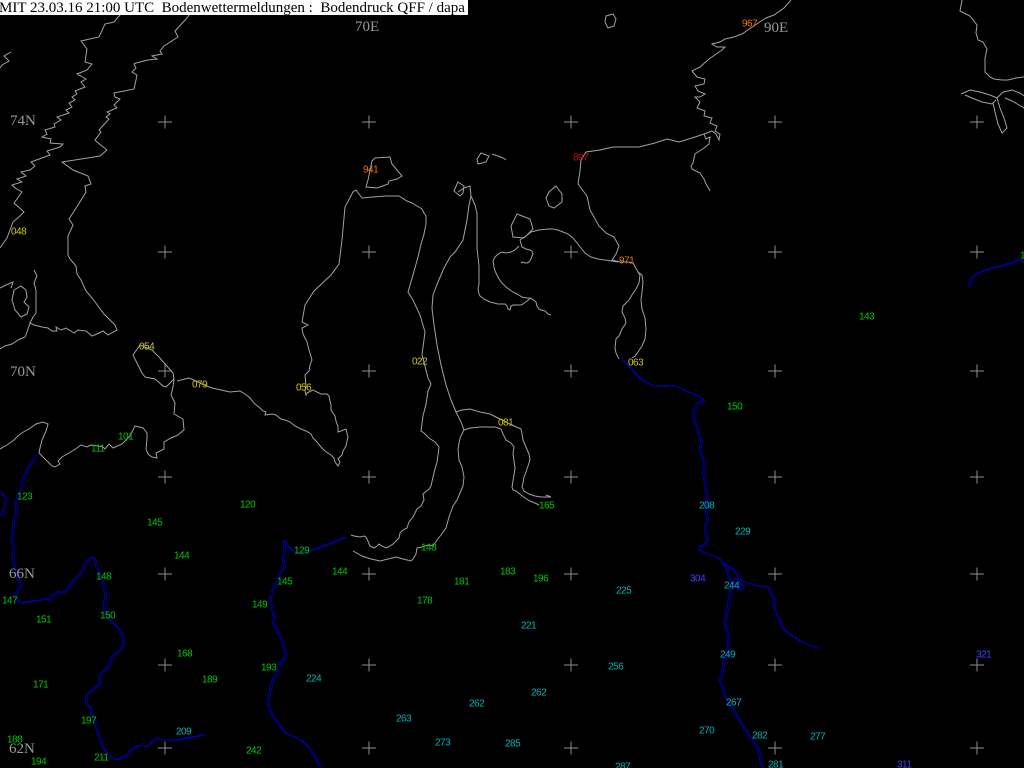 The image size is (1024, 768). Describe the element at coordinates (547, 506) in the screenshot. I see `svg-text: 165` at that location.